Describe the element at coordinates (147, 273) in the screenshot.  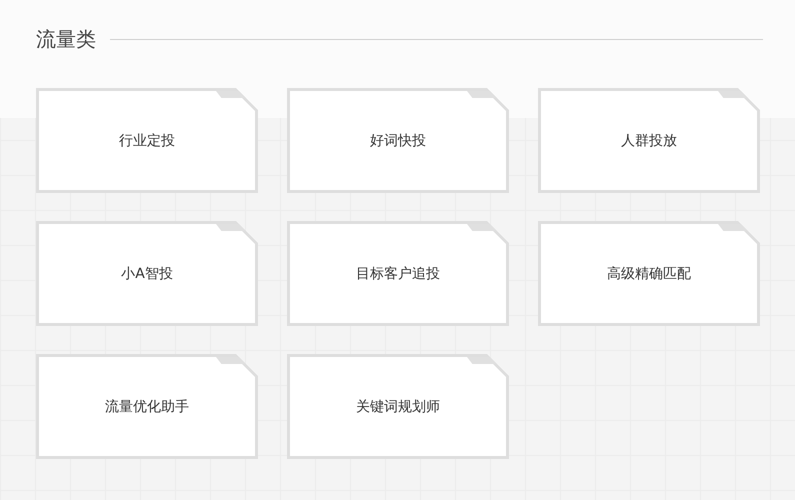
I see `tool-card: 小A智投` at that location.